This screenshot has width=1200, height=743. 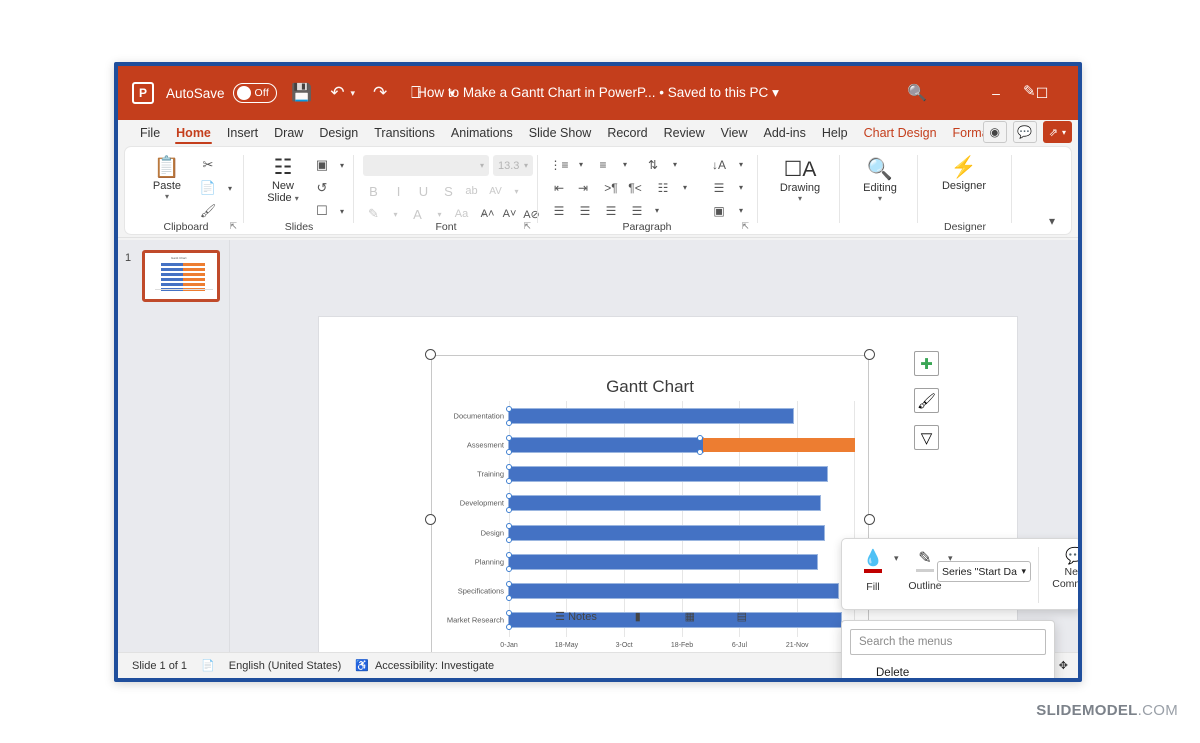 I want to click on smartart-dropdown-icon: ▾, so click(x=741, y=210).